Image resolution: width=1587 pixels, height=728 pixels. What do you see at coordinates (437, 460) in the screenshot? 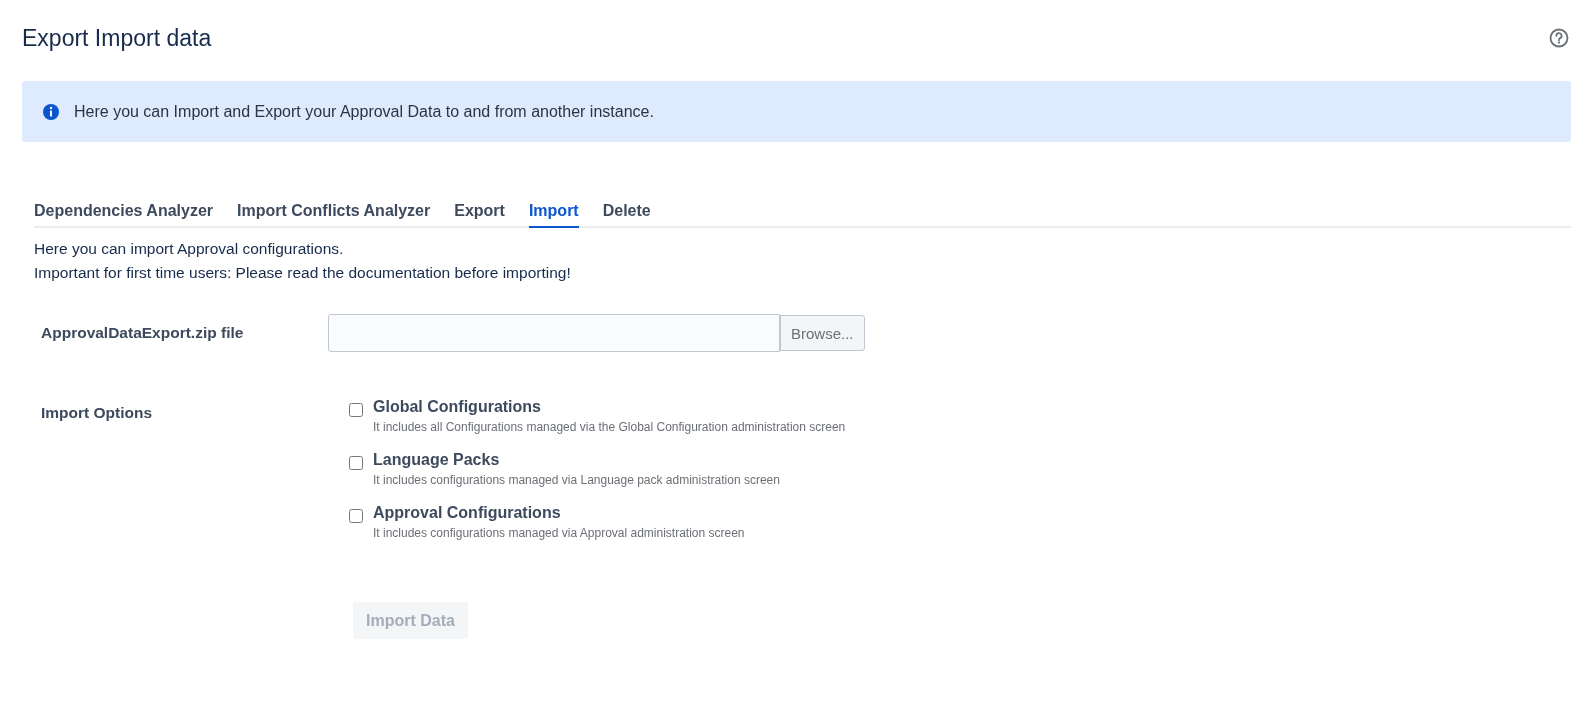
I see `option-label: Language Packs` at bounding box center [437, 460].